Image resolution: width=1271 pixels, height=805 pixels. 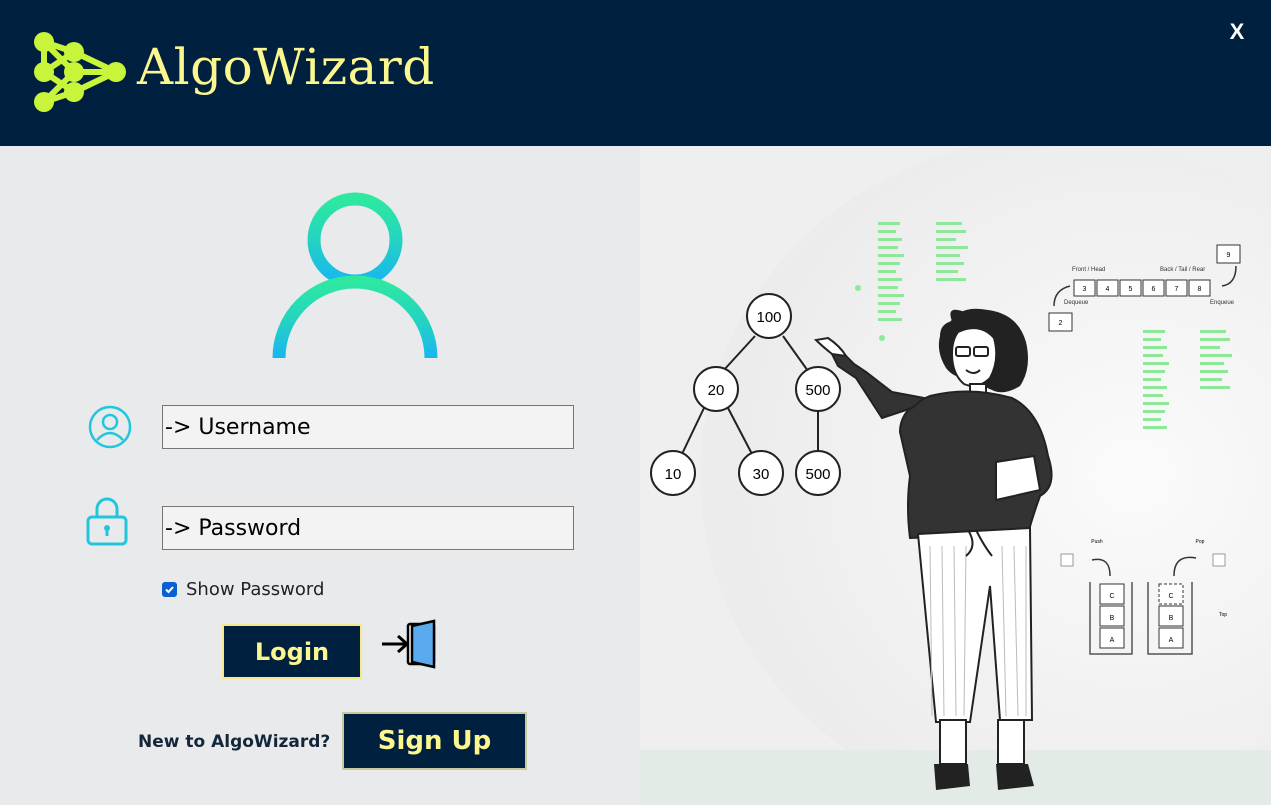 I want to click on neural-network-icon, so click(x=80, y=72).